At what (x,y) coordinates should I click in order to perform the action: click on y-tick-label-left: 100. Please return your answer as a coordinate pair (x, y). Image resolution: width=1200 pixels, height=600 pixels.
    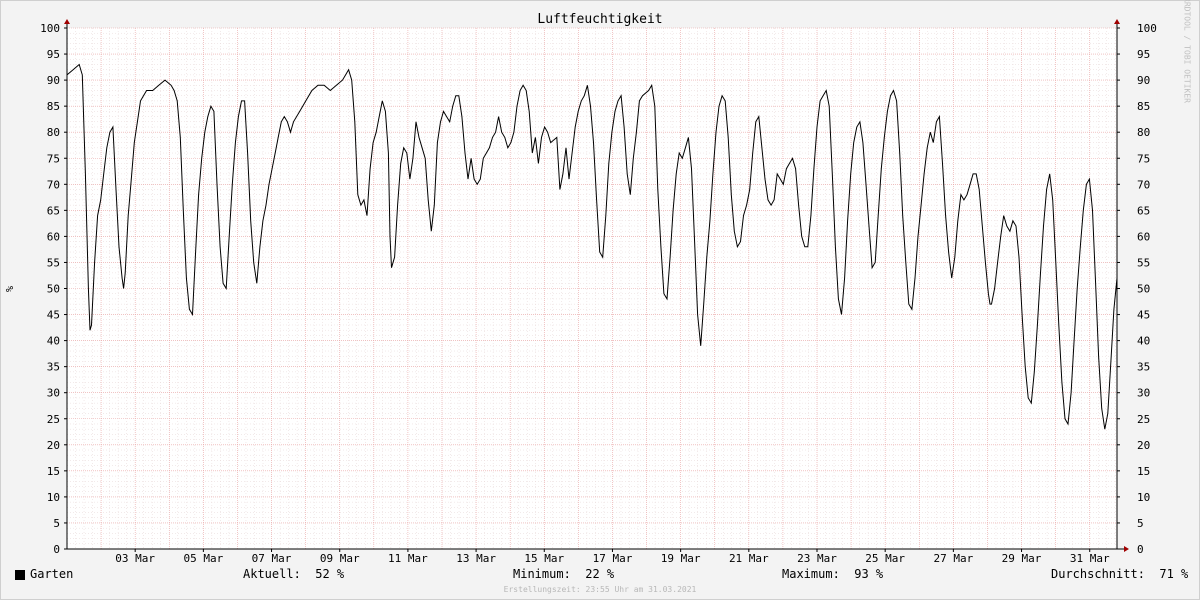
    Looking at the image, I should click on (50, 28).